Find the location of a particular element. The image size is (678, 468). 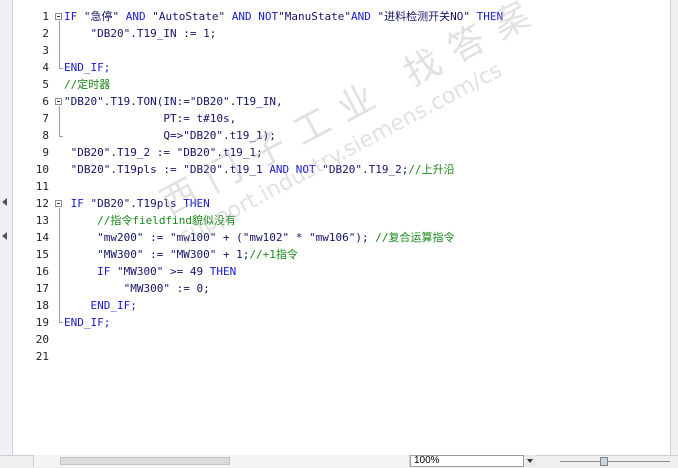

fold-toggle-icon-if2 is located at coordinates (58, 203).